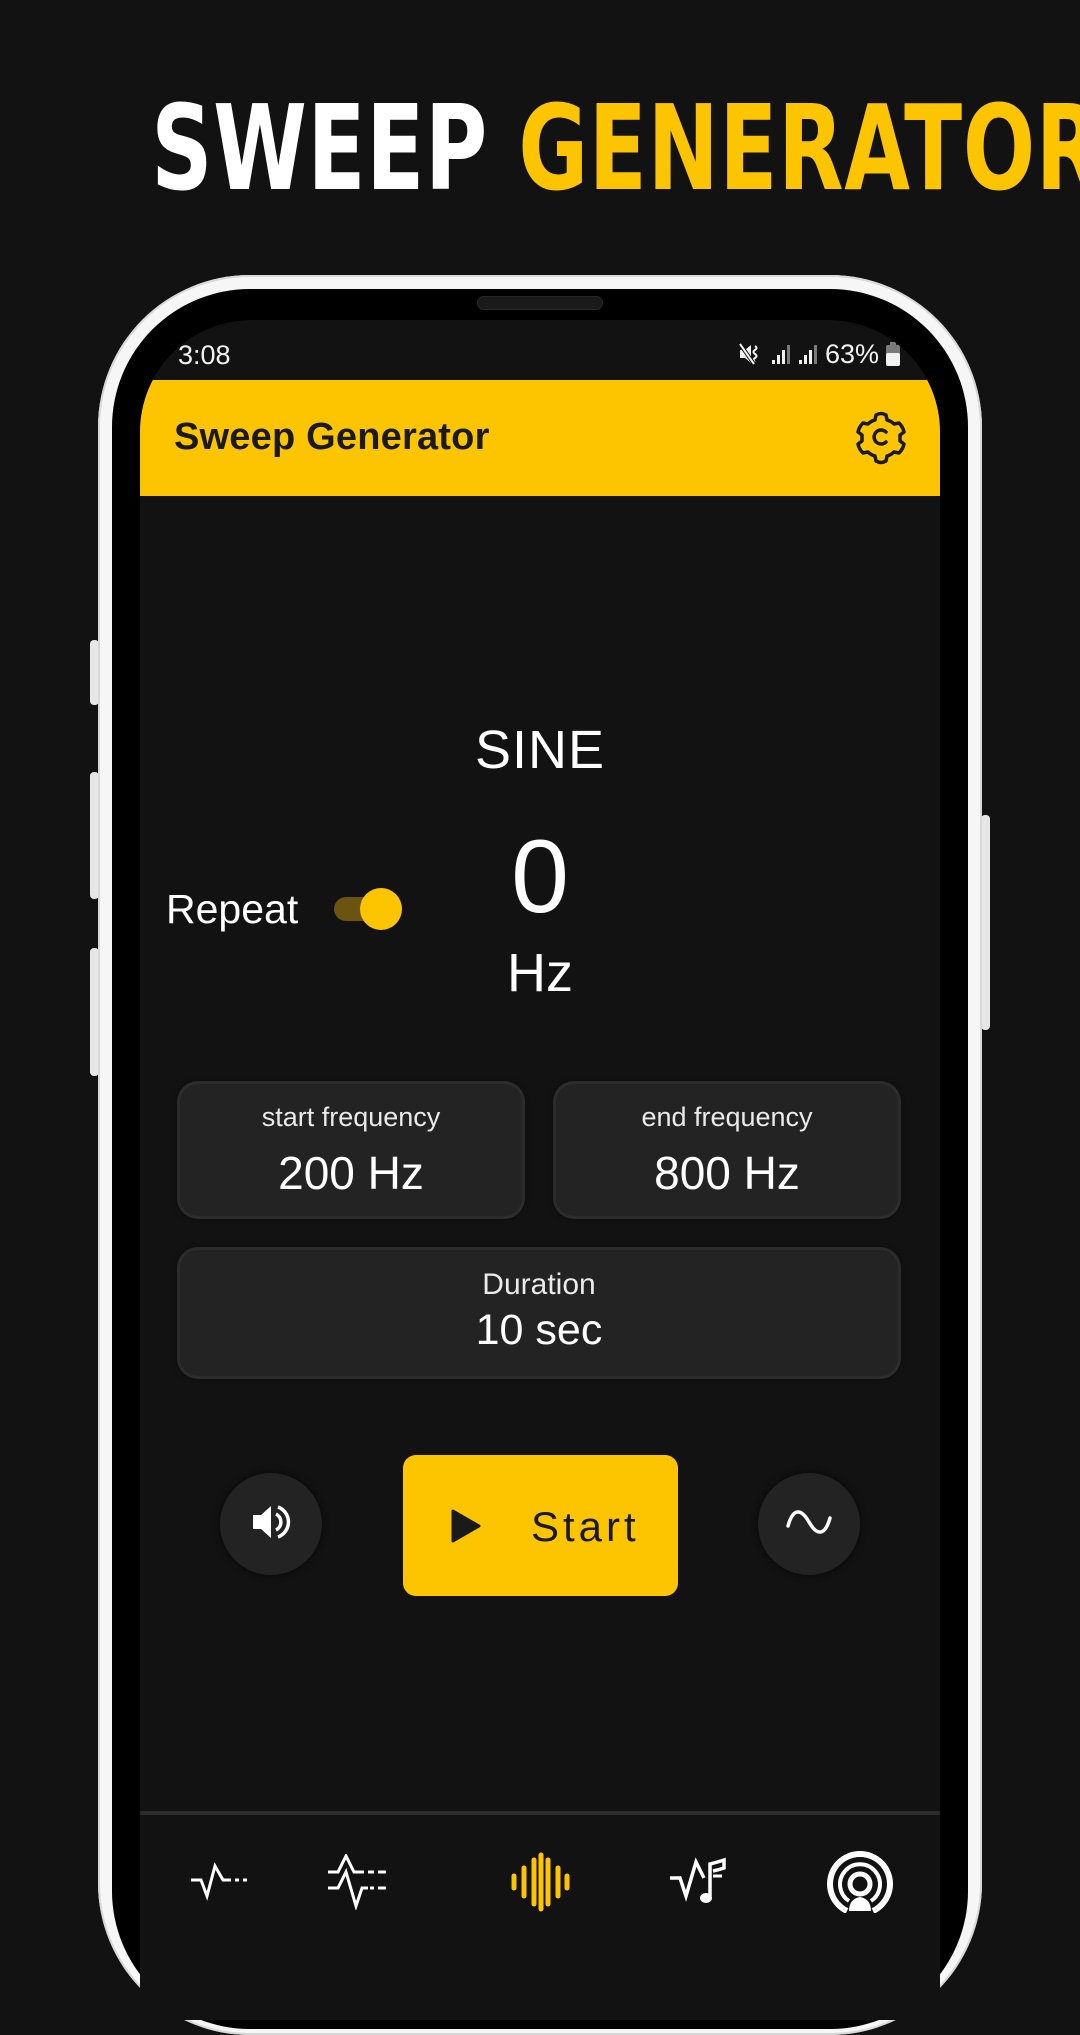 The width and height of the screenshot is (1080, 2035). I want to click on broadcast-icon, so click(860, 1884).